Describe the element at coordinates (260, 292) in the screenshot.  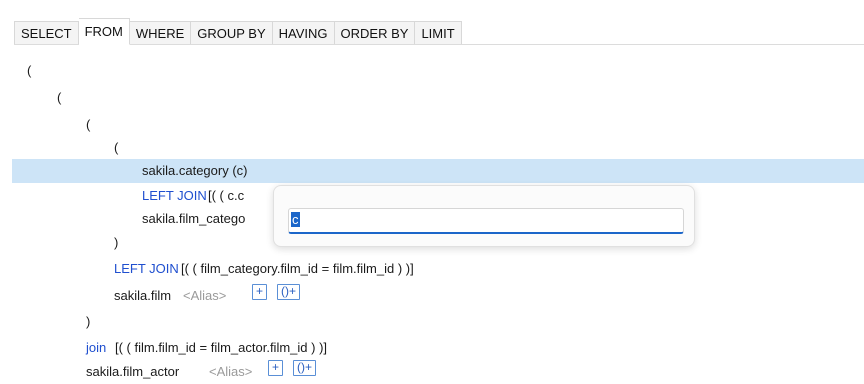
I see `add-table-button: +` at that location.